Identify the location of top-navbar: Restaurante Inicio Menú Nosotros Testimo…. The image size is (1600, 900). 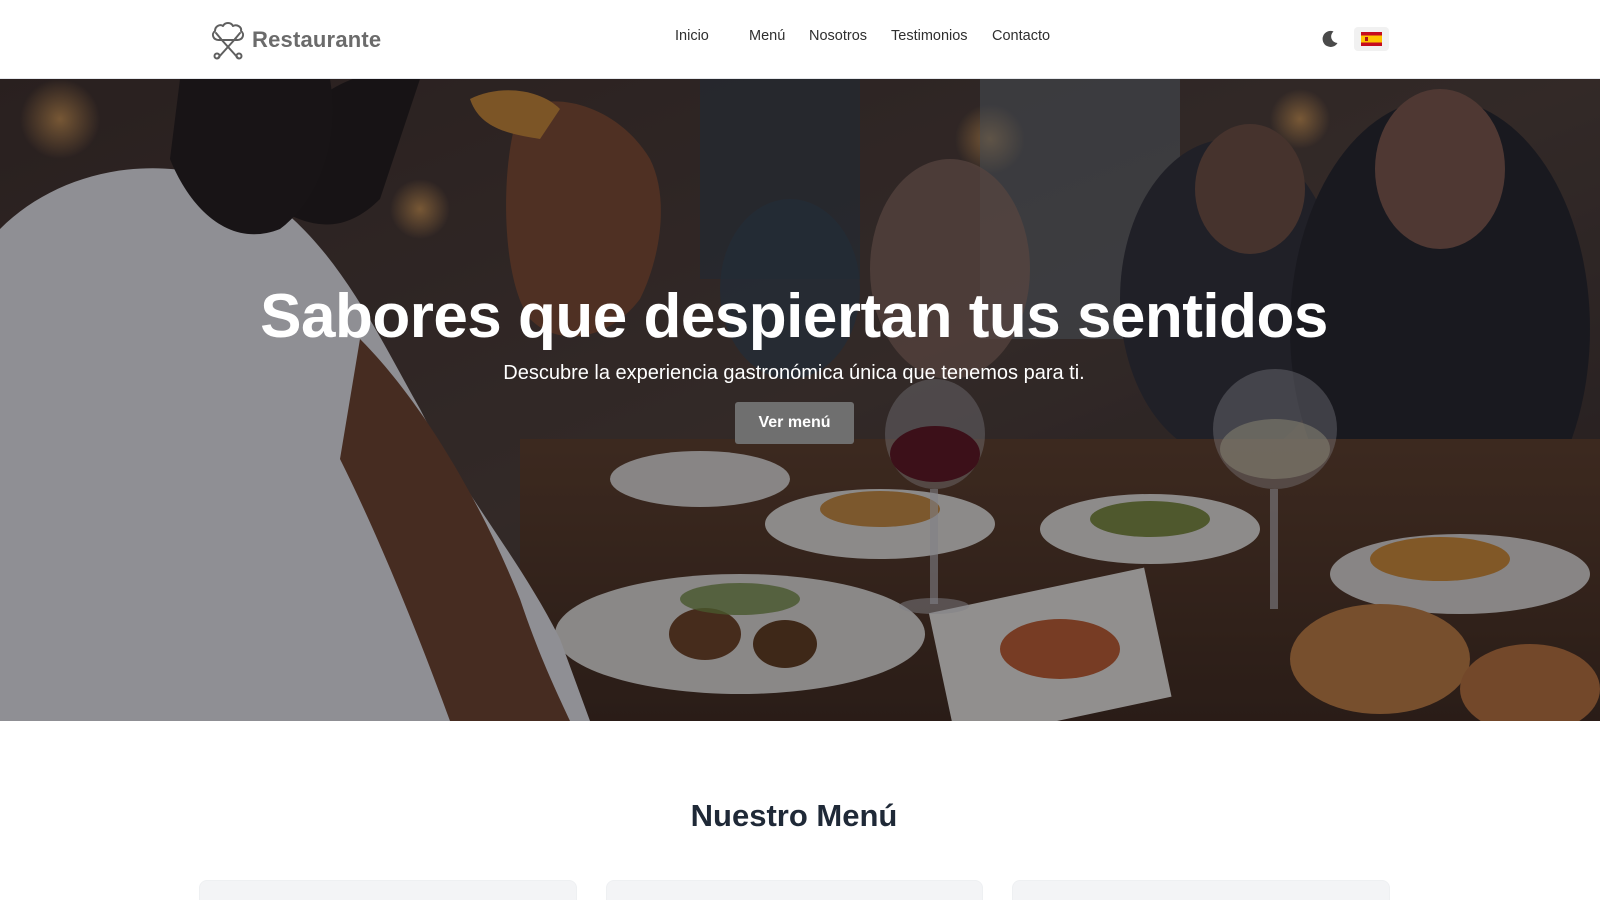
(800, 39).